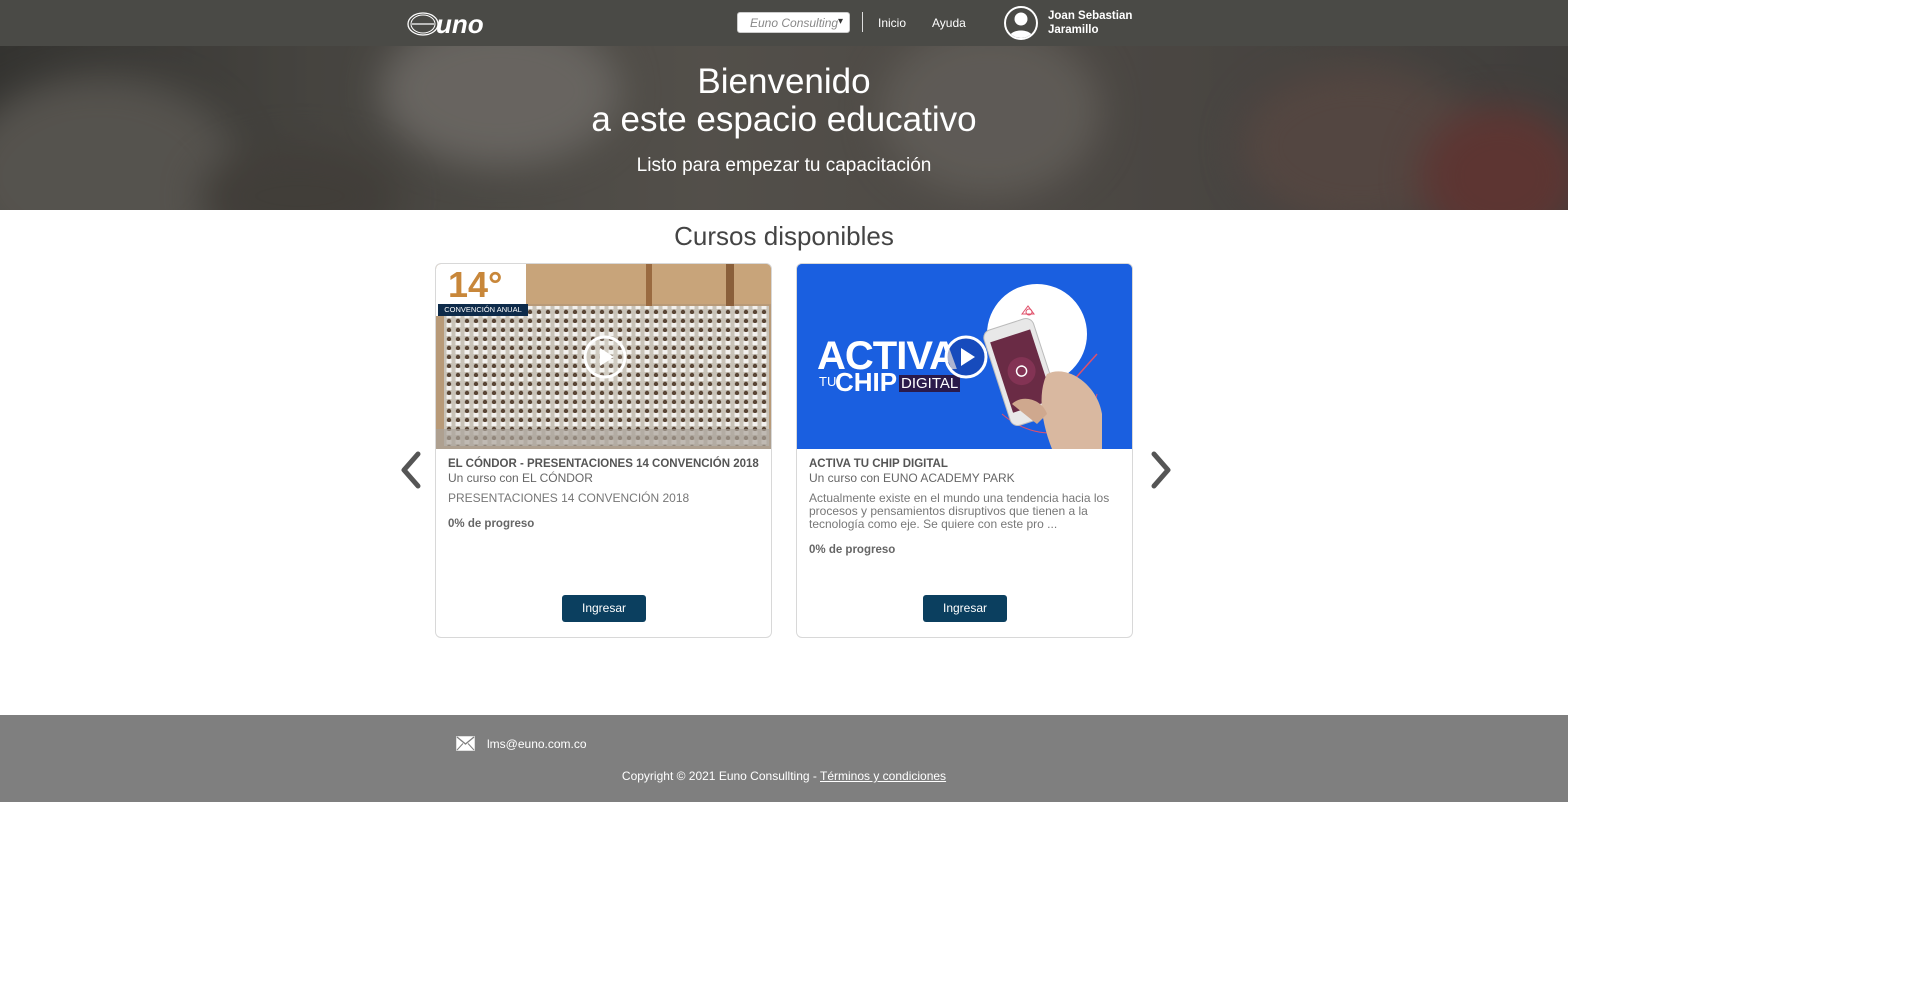  Describe the element at coordinates (411, 470) in the screenshot. I see `chevron-left-icon` at that location.